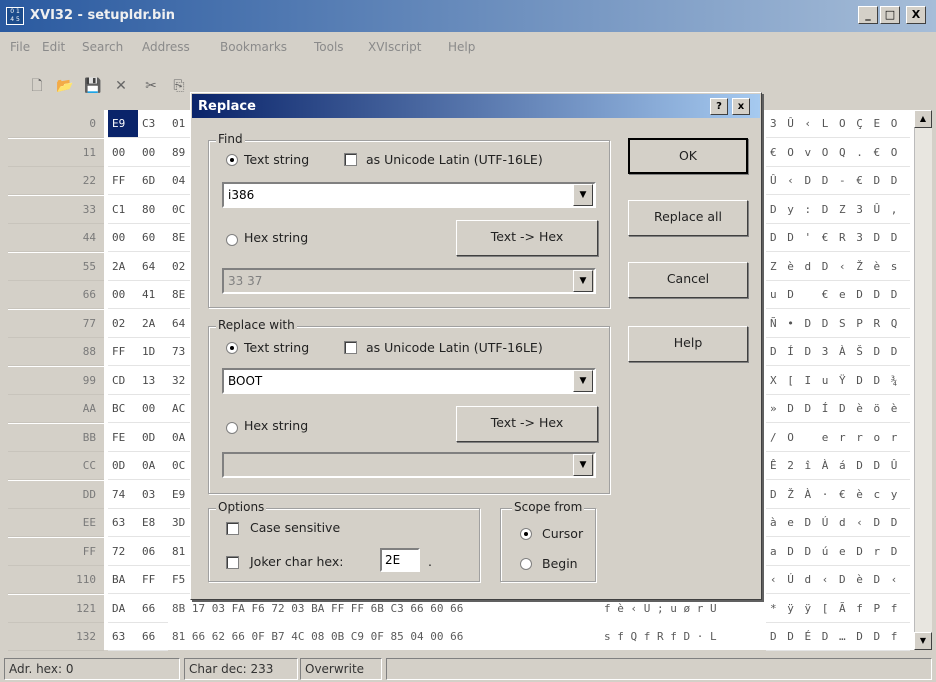 The height and width of the screenshot is (682, 936). I want to click on char-cell: Û ‹ D D - € D D, so click(838, 181).